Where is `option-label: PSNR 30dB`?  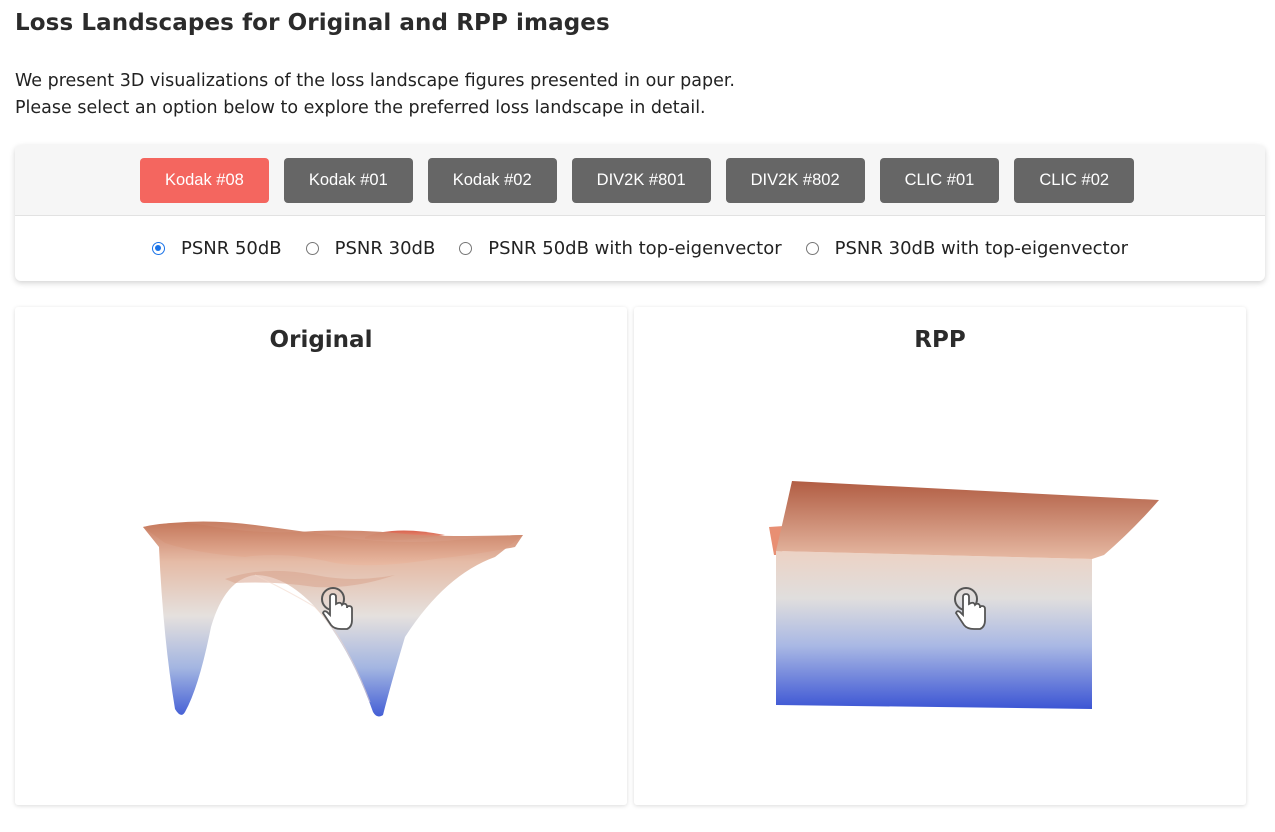 option-label: PSNR 30dB is located at coordinates (385, 248).